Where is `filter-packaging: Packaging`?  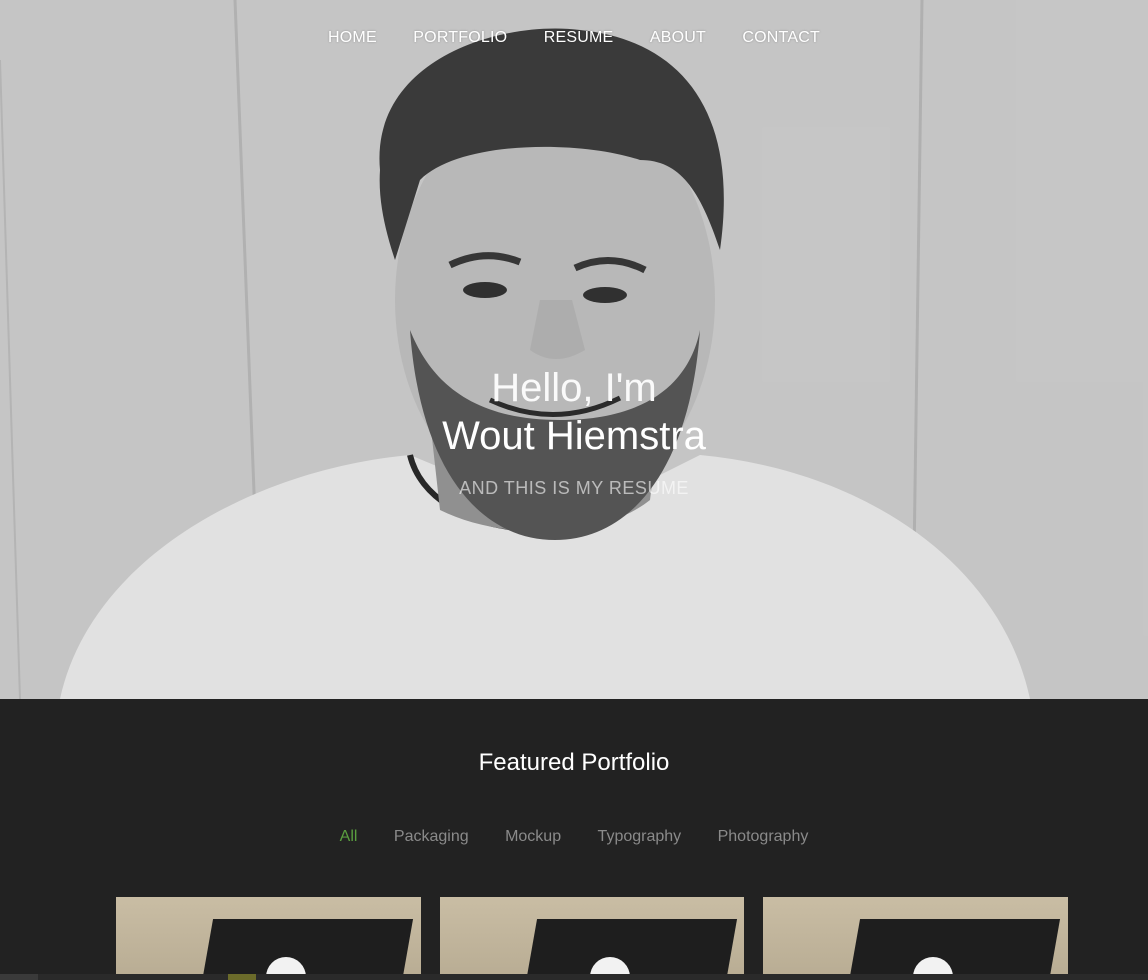 filter-packaging: Packaging is located at coordinates (431, 837).